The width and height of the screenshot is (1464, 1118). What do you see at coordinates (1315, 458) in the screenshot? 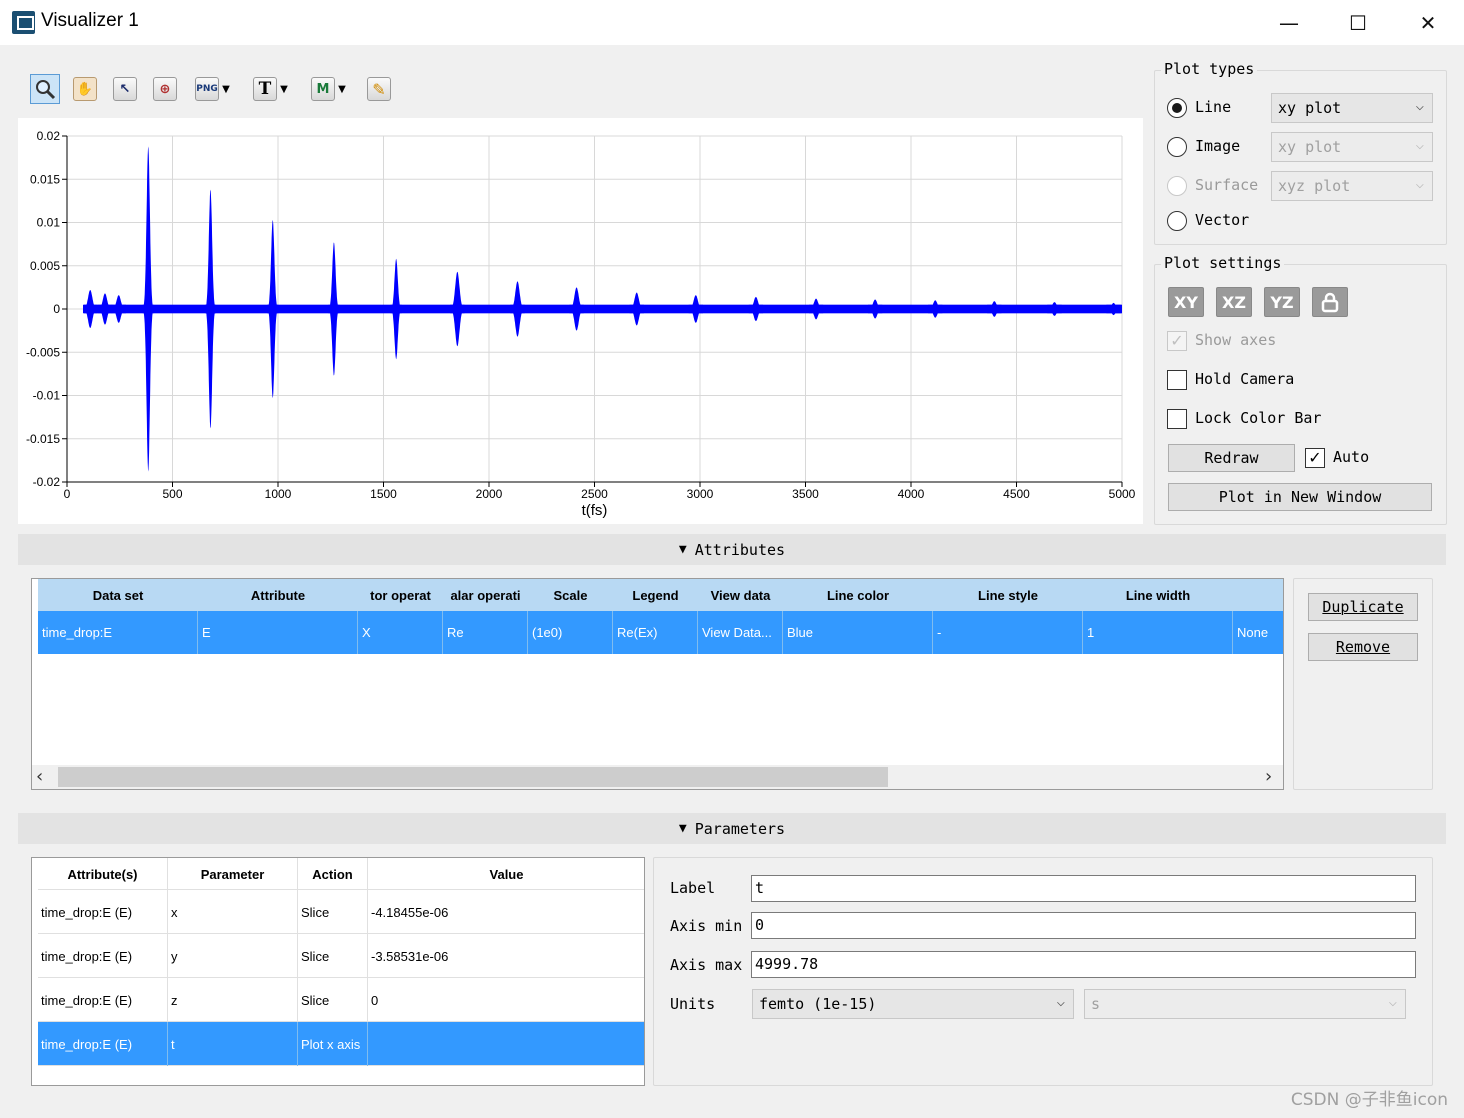
I see `auto-checkbox: ✓` at bounding box center [1315, 458].